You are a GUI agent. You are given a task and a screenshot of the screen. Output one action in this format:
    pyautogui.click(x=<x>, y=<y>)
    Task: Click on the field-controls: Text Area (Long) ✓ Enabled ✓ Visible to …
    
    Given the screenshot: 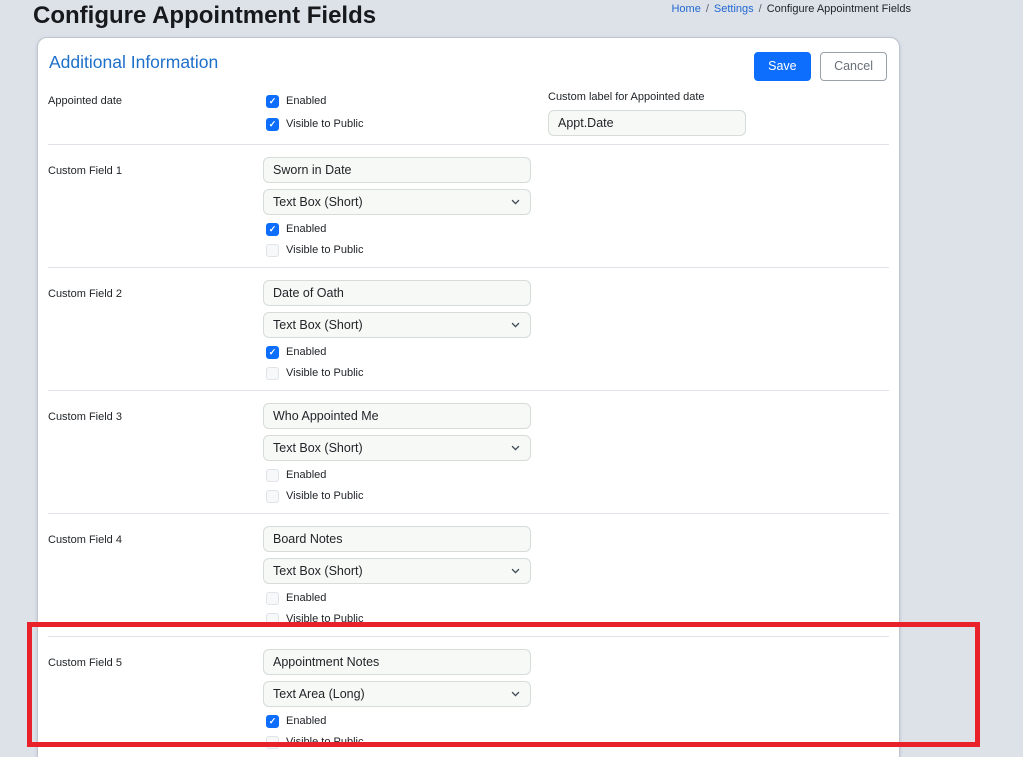 What is the action you would take?
    pyautogui.click(x=397, y=698)
    